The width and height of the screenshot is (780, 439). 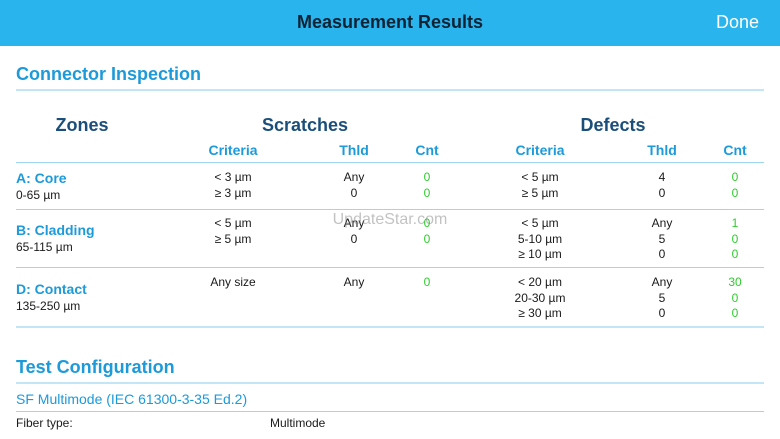 I want to click on zone-name: D: Contact, so click(x=51, y=289).